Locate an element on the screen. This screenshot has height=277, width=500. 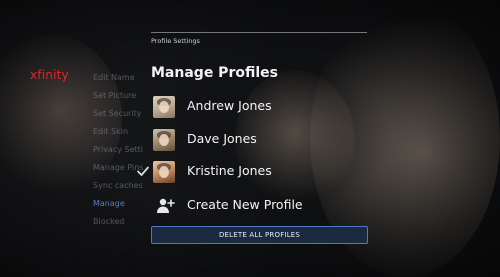
menu-item-manage-profiles: Manage is located at coordinates (118, 204).